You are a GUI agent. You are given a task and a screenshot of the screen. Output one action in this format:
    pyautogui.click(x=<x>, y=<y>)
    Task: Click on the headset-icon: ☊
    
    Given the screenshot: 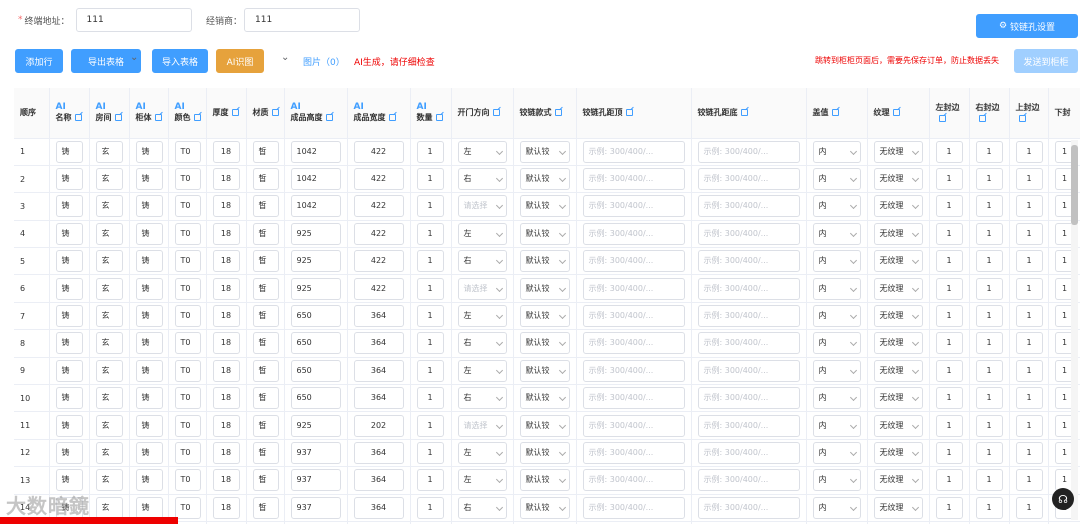 What is the action you would take?
    pyautogui.click(x=1063, y=499)
    